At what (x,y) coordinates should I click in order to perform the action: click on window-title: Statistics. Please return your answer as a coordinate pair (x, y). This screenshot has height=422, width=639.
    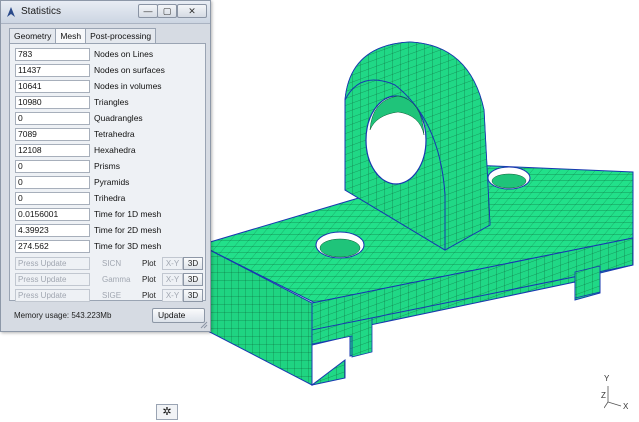
    Looking at the image, I should click on (41, 11).